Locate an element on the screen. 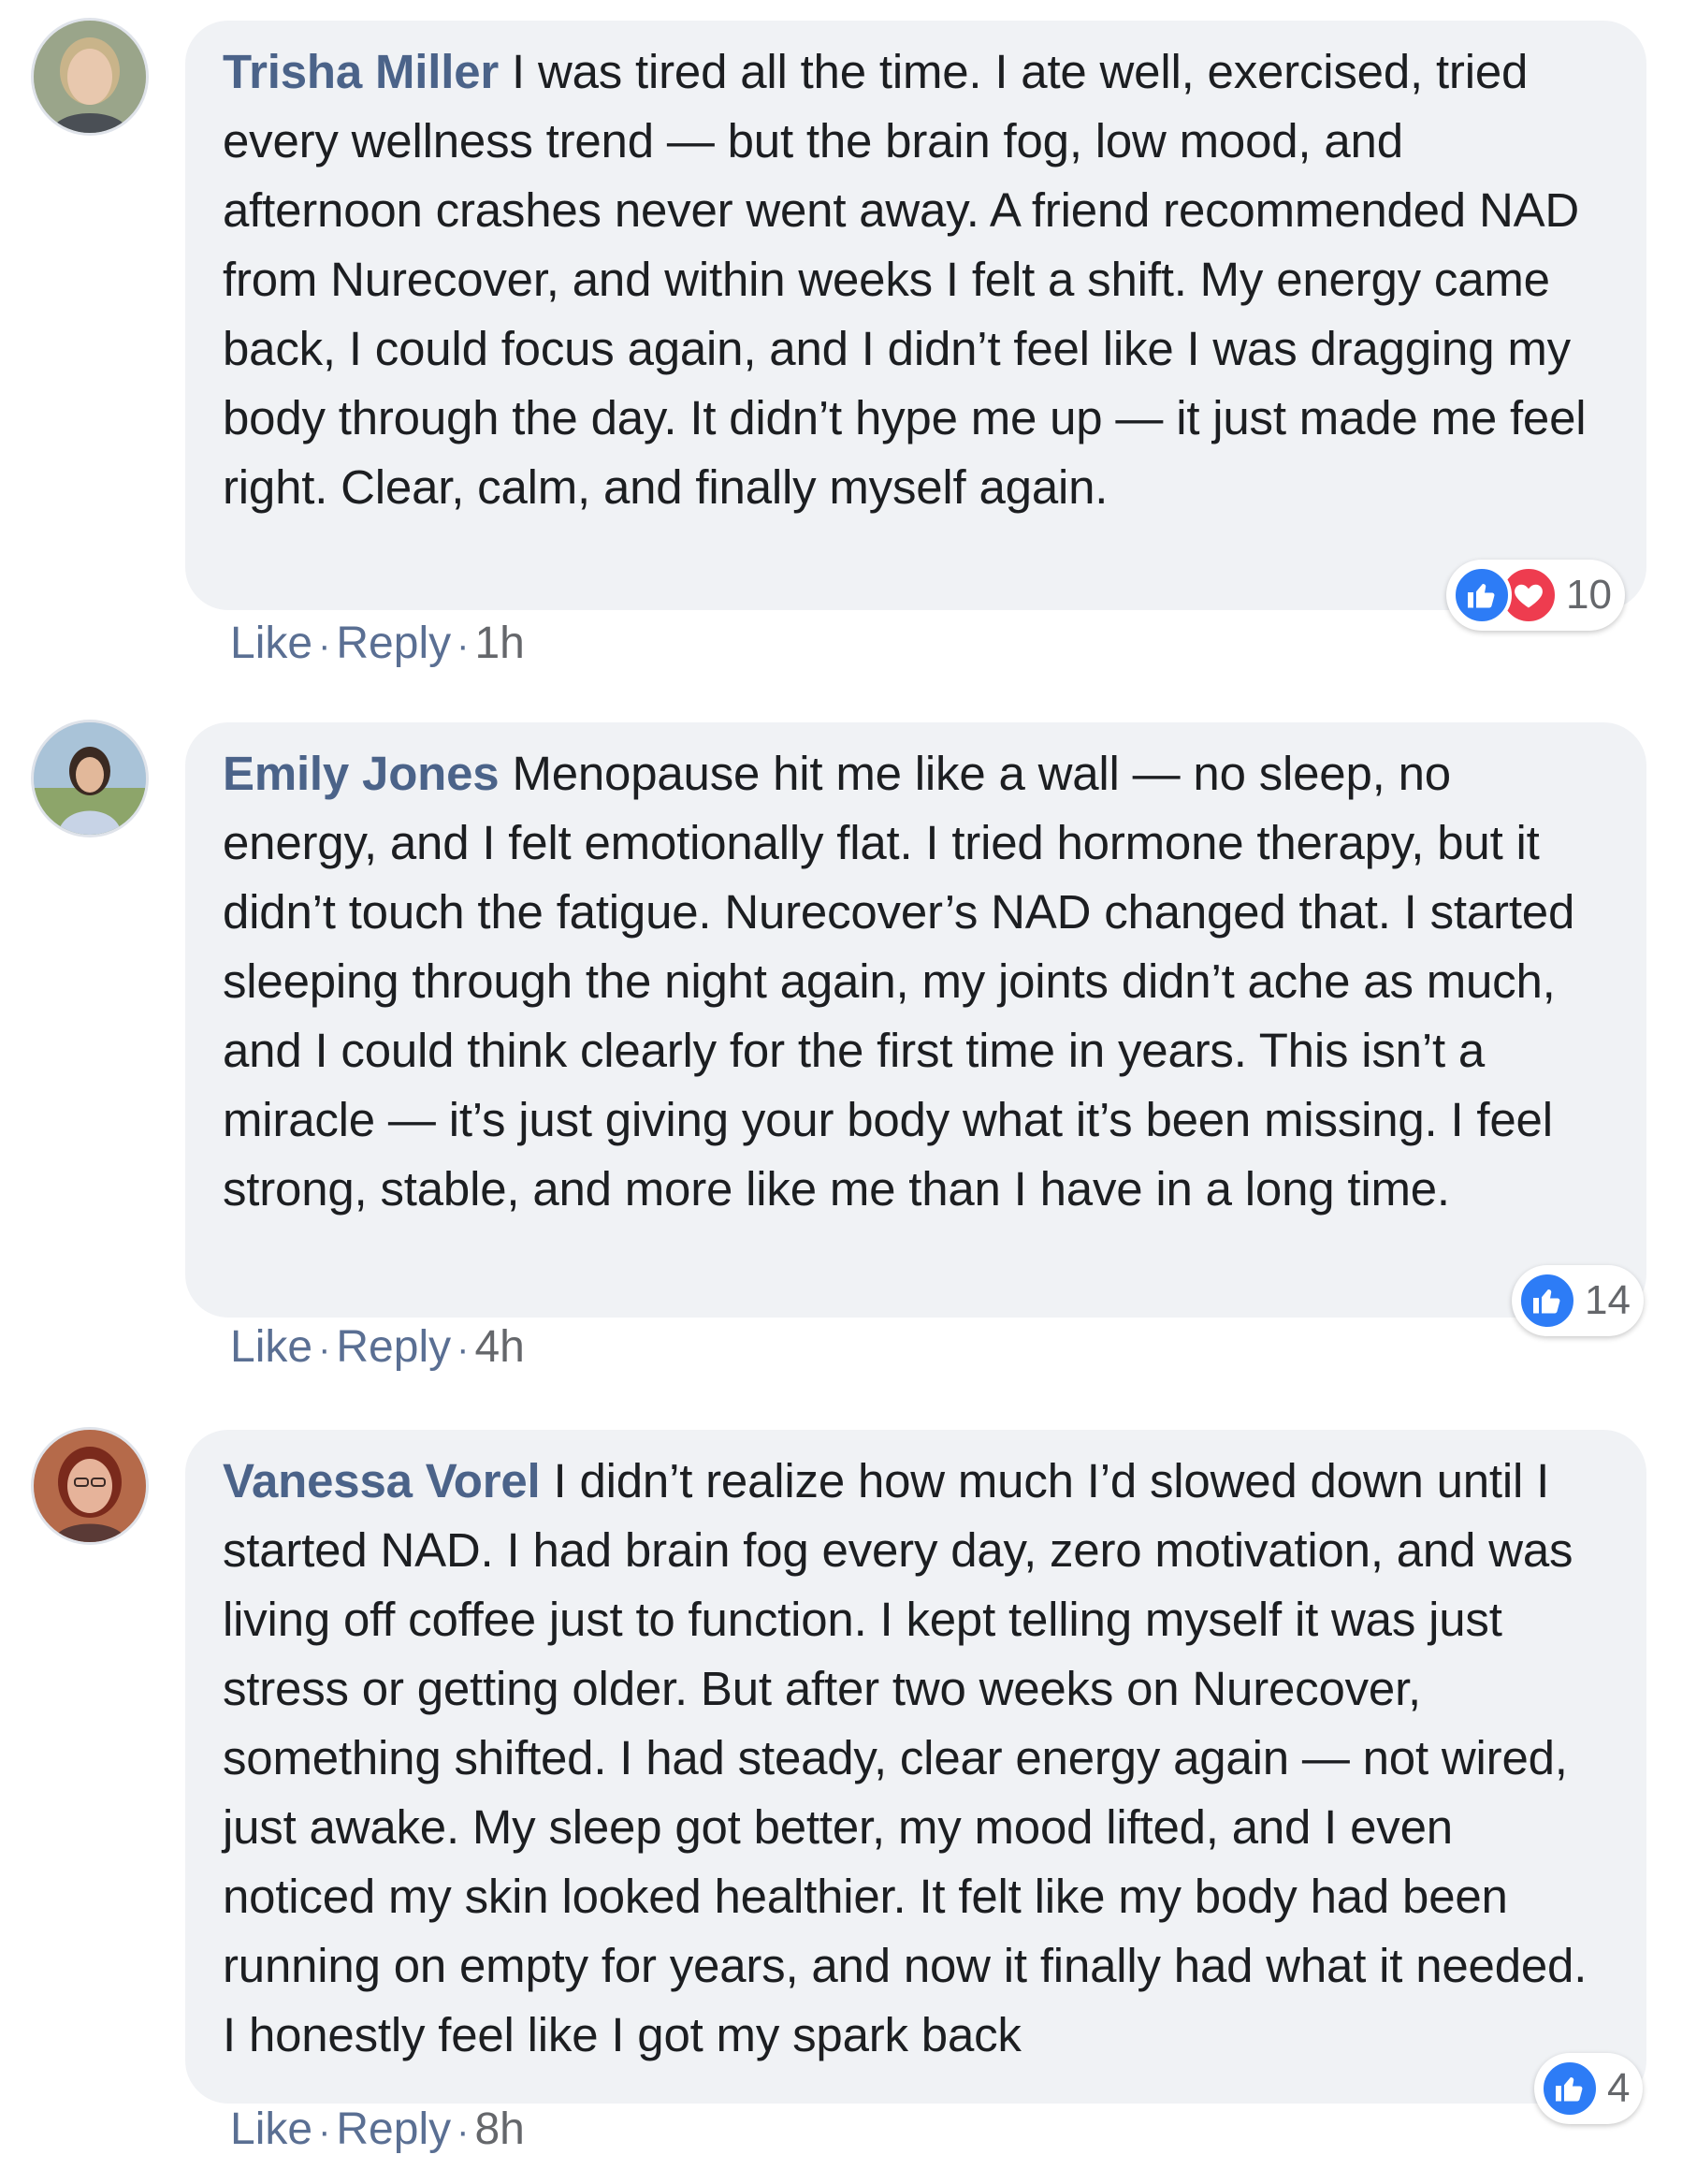  comment-actions: Like · Reply · 8h is located at coordinates (377, 2129).